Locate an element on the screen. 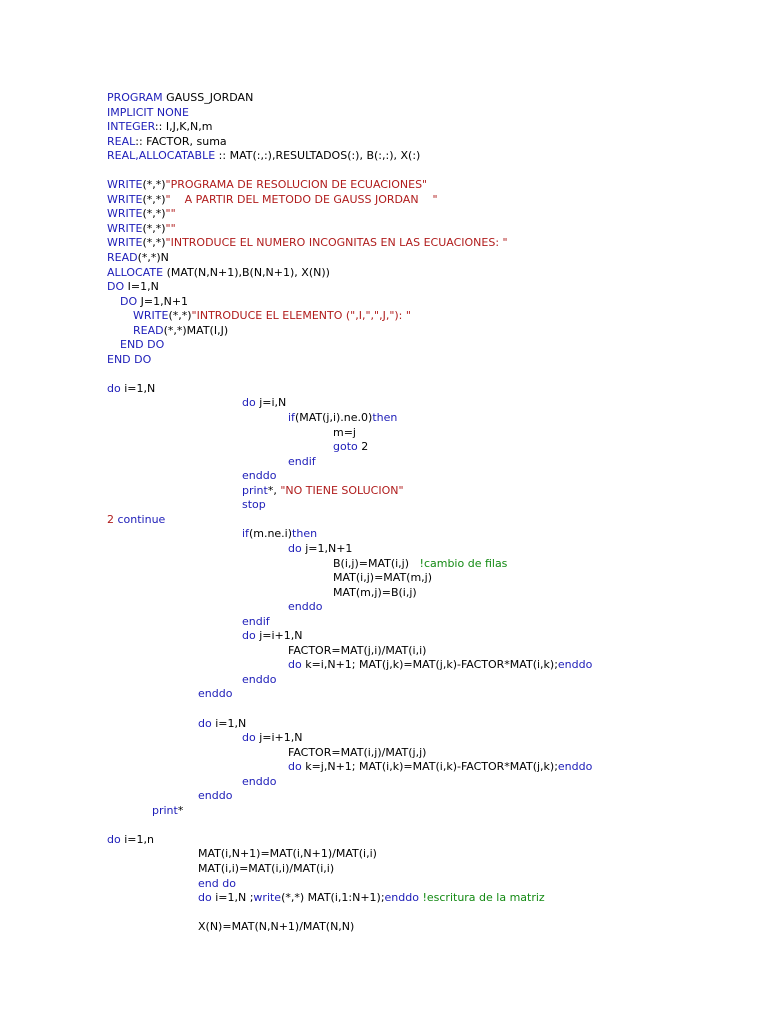 This screenshot has width=768, height=1024. code-line: B(i,j)=MAT(i,j) !cambio de filas is located at coordinates (427, 564).